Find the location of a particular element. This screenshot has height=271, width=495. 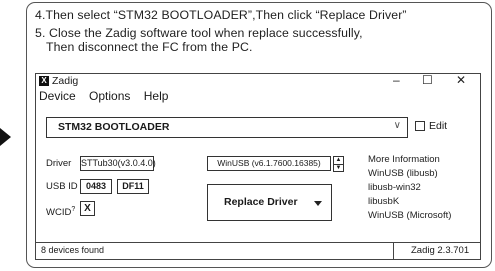

link-libusb-win32: libusb-win32 is located at coordinates (394, 188).